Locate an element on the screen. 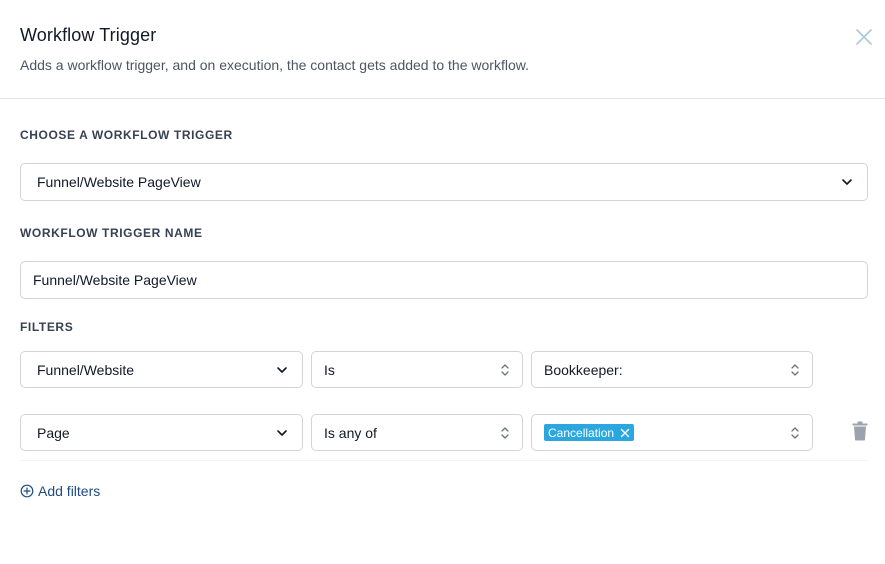  filter-1-operator-value: Is is located at coordinates (329, 369).